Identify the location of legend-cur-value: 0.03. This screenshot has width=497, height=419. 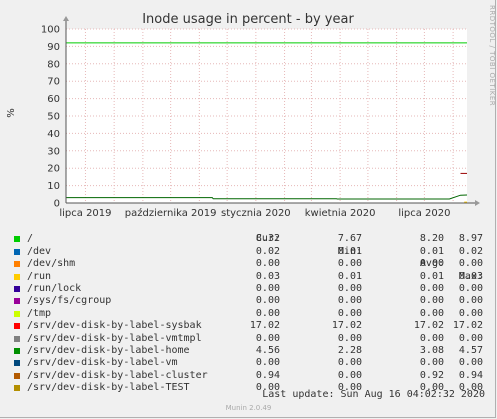
(267, 276).